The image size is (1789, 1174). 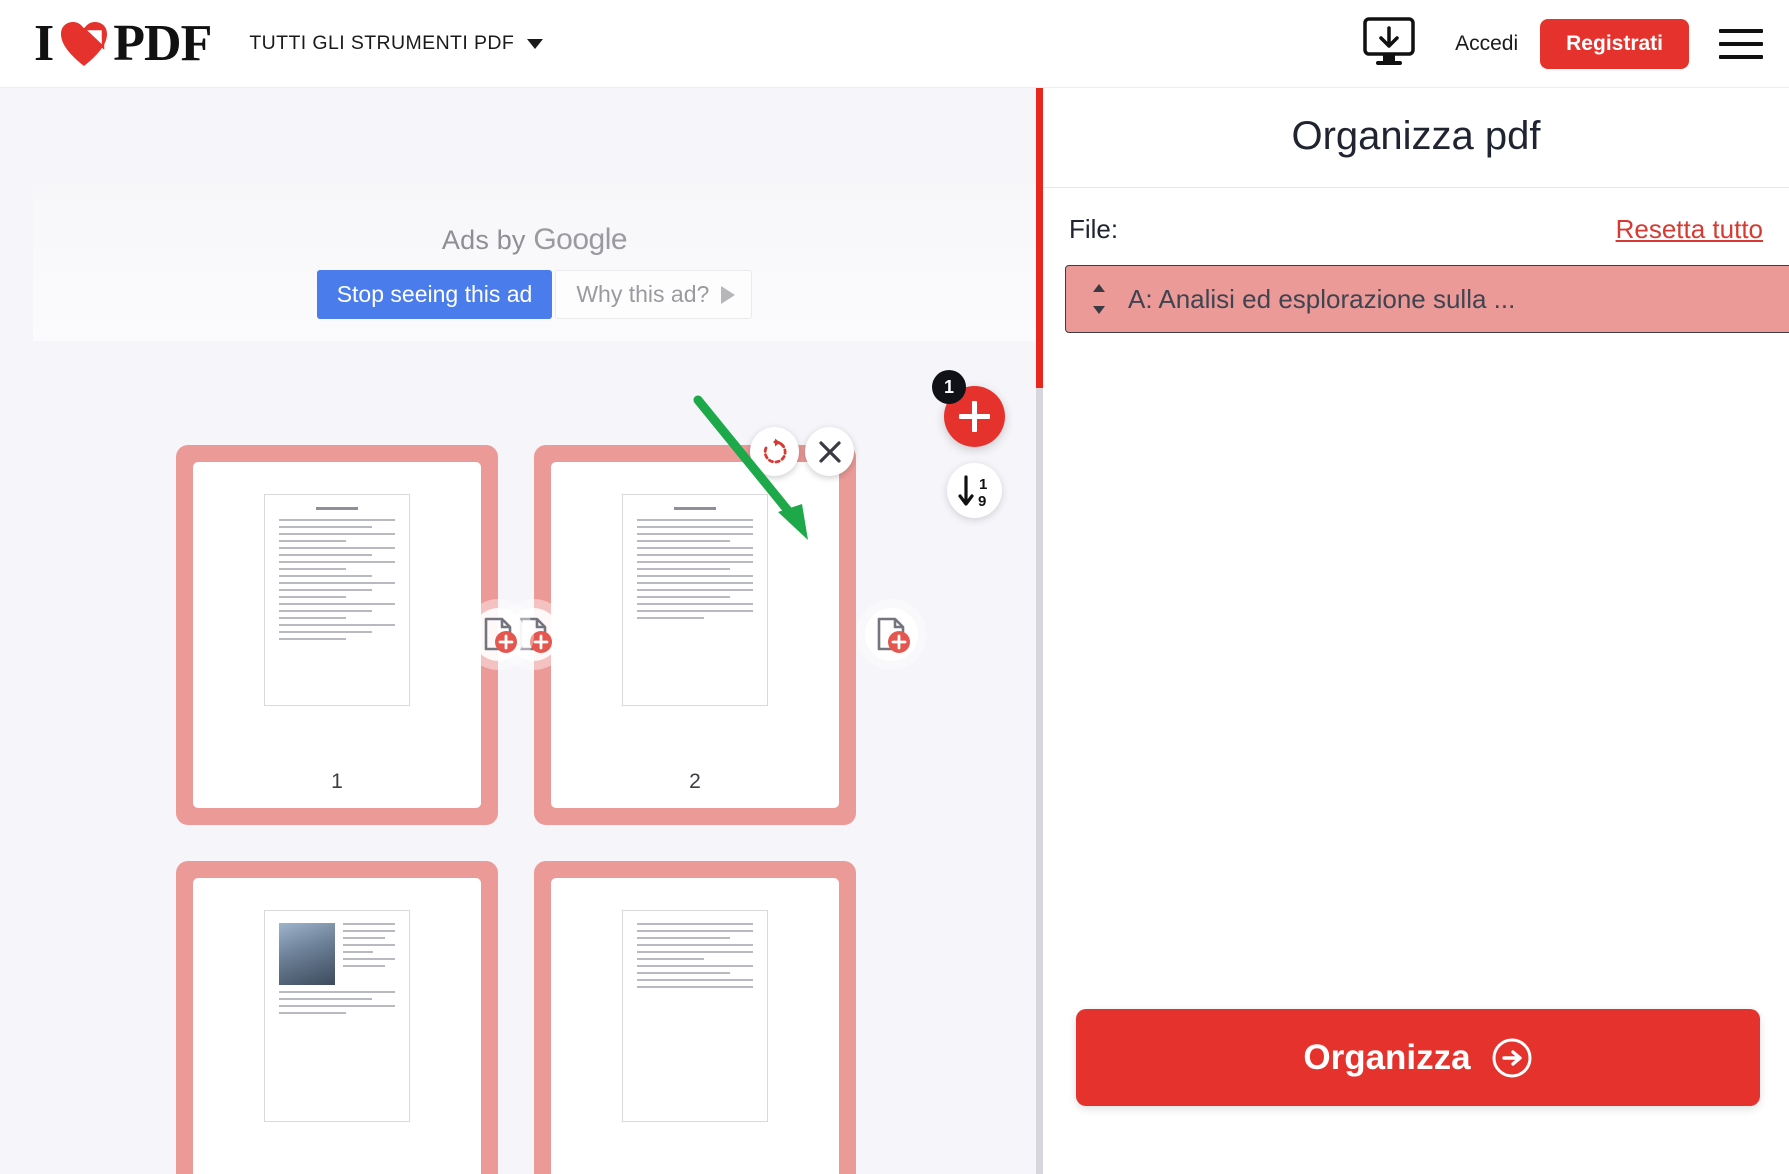 I want to click on hamburger-menu-icon, so click(x=1741, y=43).